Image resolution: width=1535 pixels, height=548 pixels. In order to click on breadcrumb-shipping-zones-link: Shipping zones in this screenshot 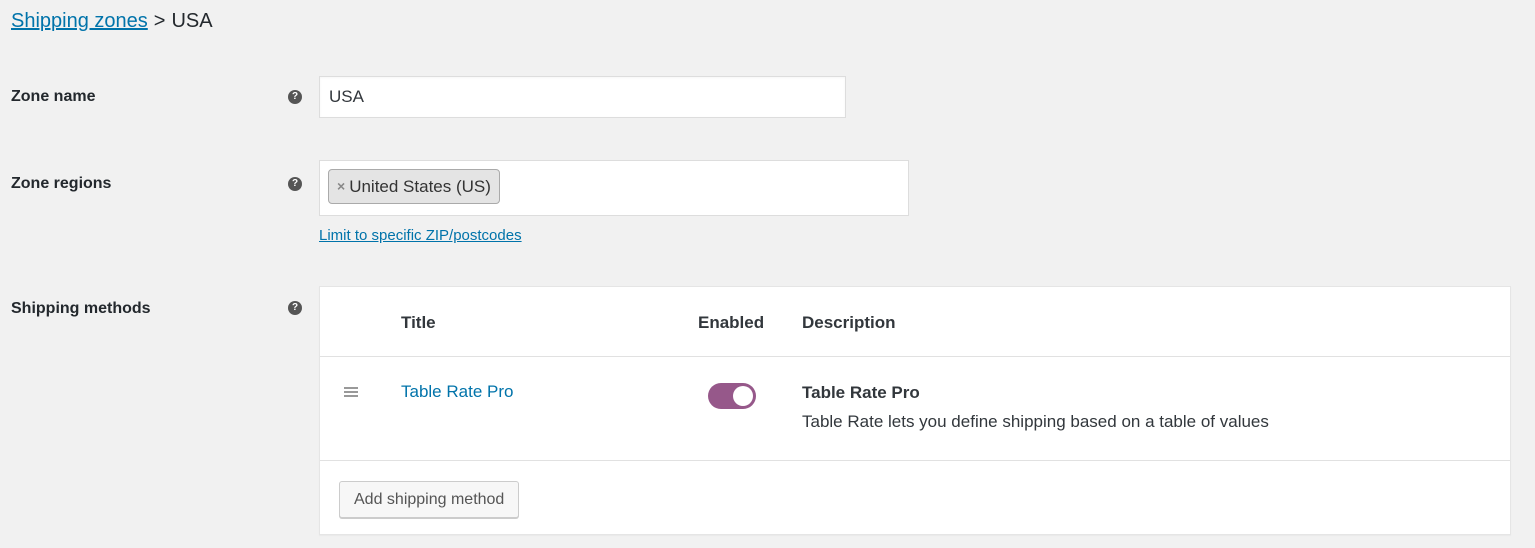, I will do `click(79, 21)`.